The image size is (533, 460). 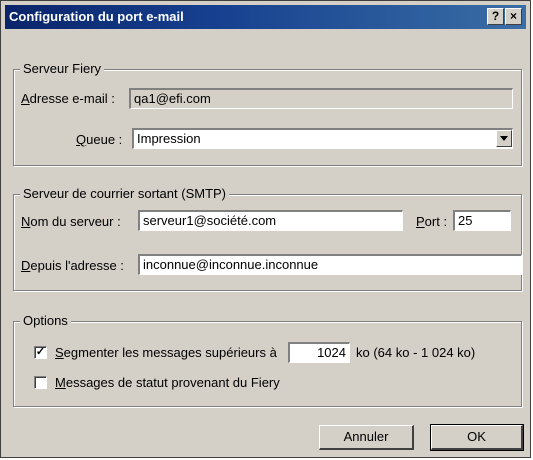 I want to click on options-group-legend: Options, so click(x=45, y=320).